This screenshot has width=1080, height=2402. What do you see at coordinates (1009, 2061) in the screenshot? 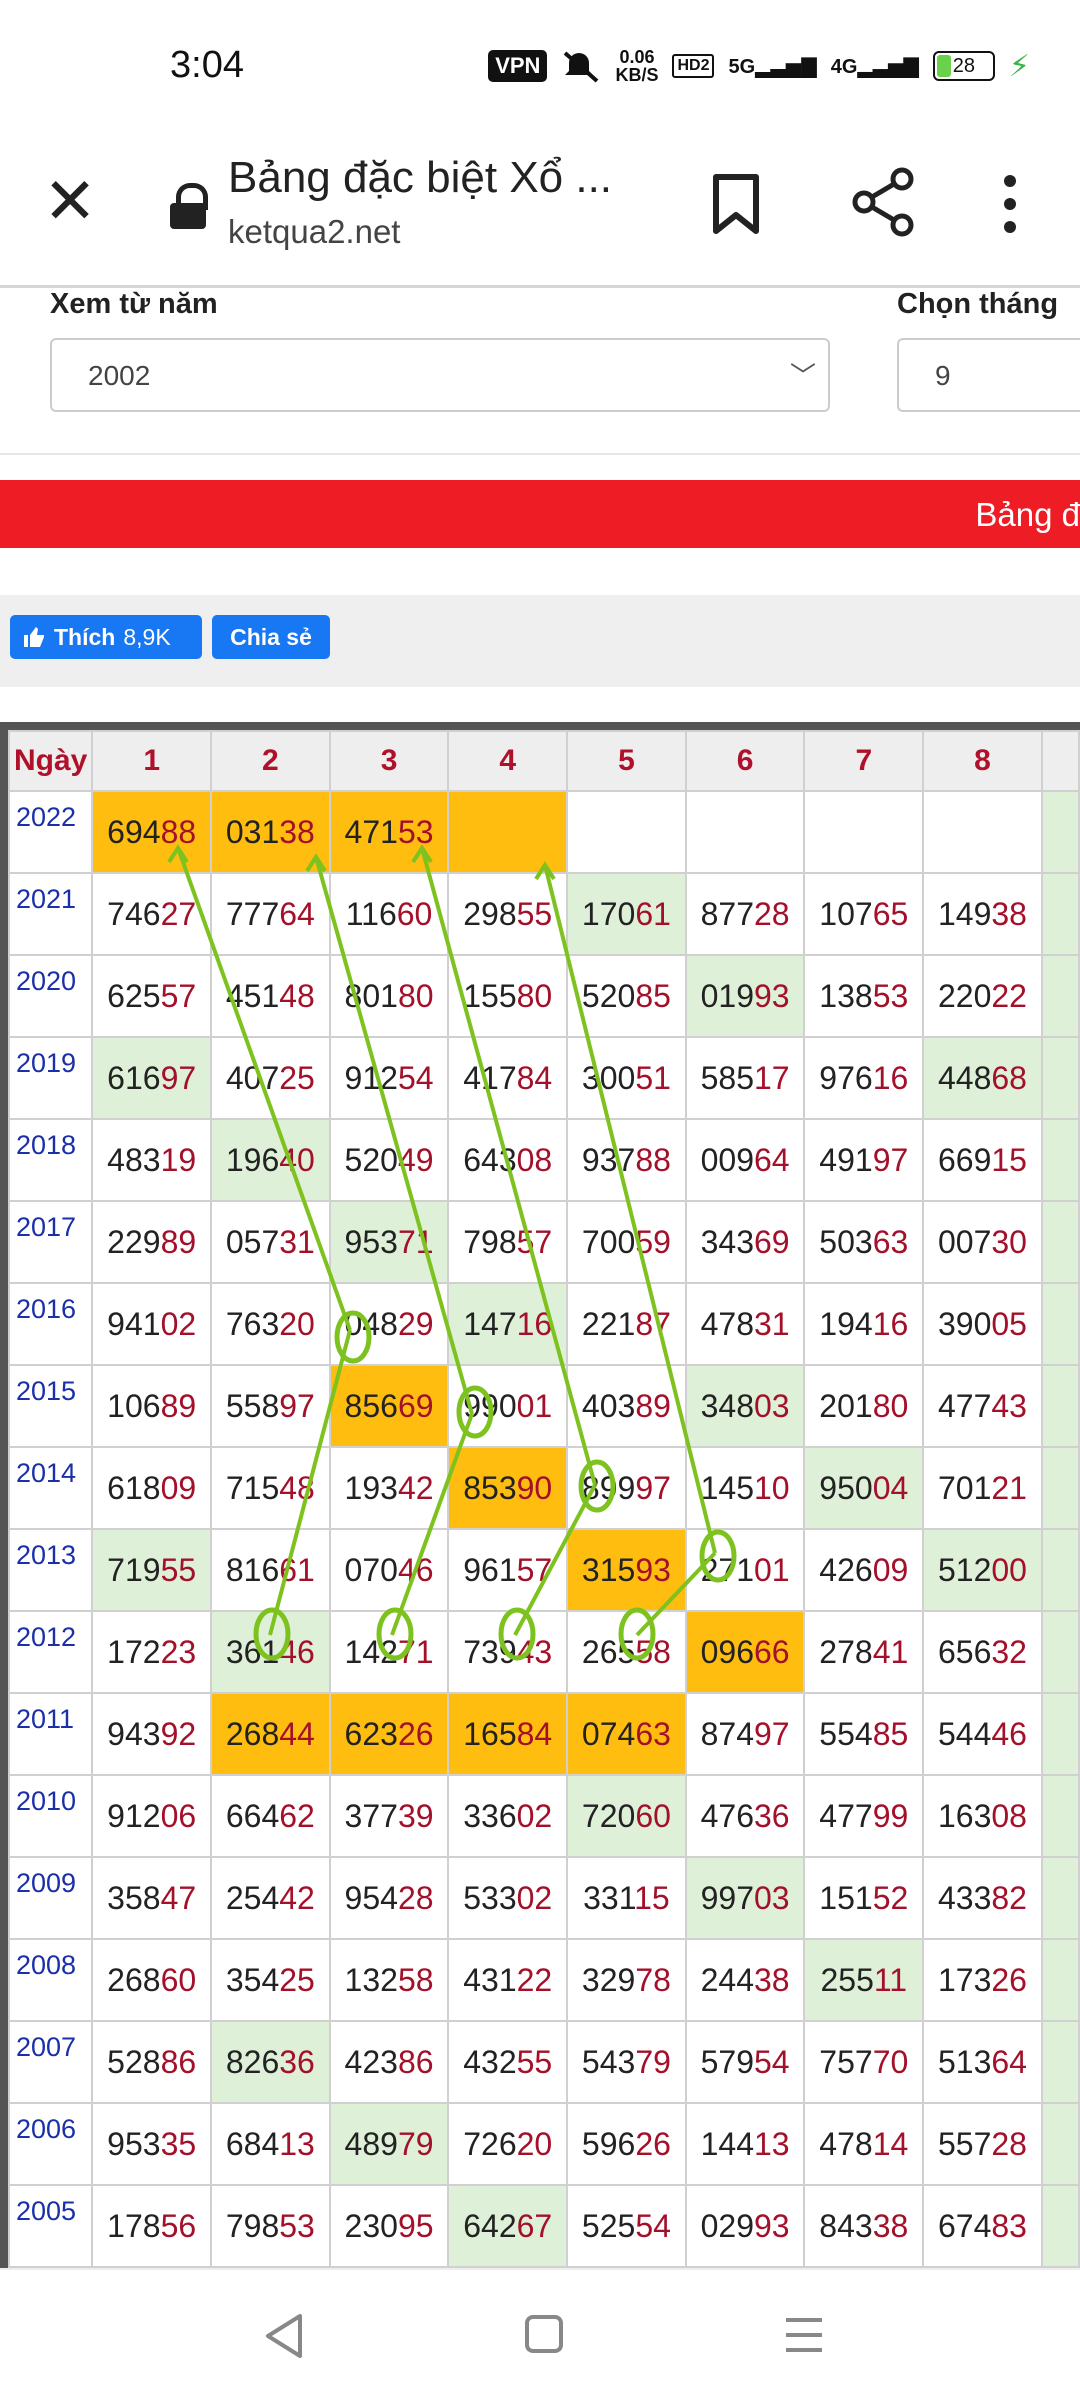
I see `result-suffix: 64` at bounding box center [1009, 2061].